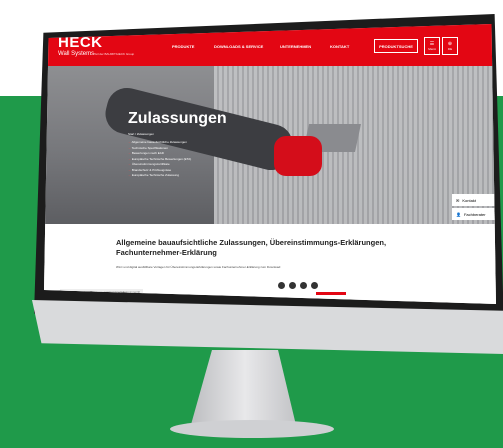 This screenshot has width=503, height=448. I want to click on hero-link: Allgemeine bauaufsichtliche Zulassungen, so click(159, 143).